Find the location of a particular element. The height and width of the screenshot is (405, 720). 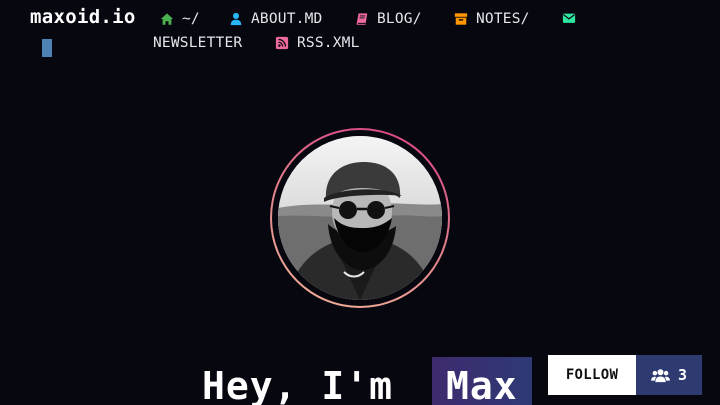

nav-item-about: ABOUT.MD is located at coordinates (275, 19).